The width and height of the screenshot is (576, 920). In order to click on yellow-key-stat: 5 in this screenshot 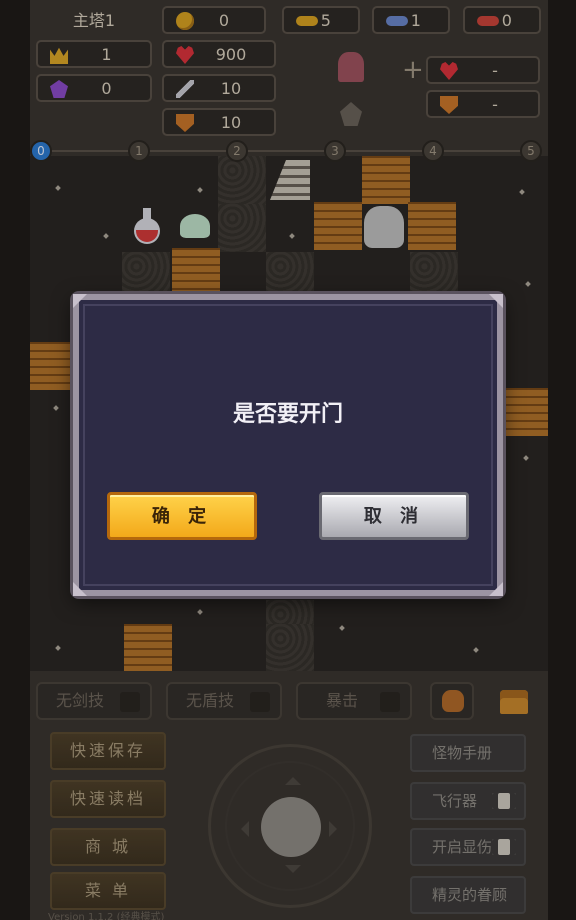, I will do `click(321, 20)`.